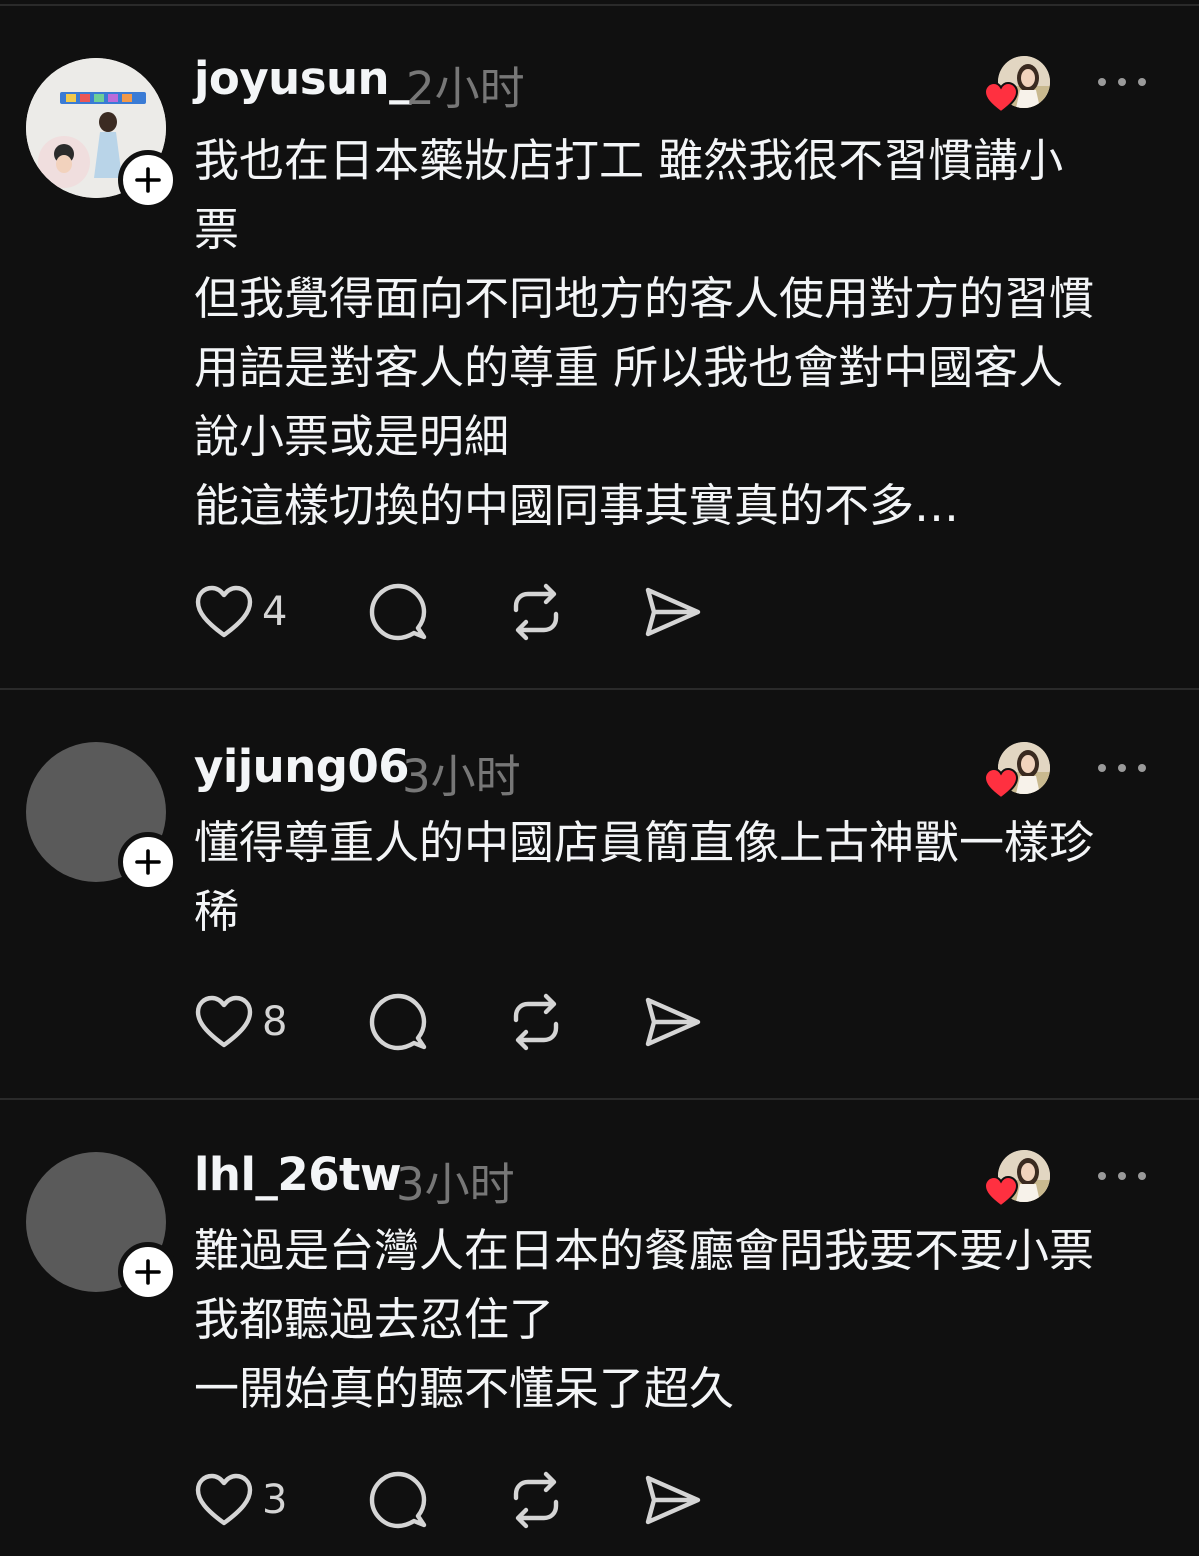 The height and width of the screenshot is (1556, 1199). What do you see at coordinates (629, 160) in the screenshot?
I see `post-text-line: 我也在日本藥妝店打工 雖然我很不習慣講小` at bounding box center [629, 160].